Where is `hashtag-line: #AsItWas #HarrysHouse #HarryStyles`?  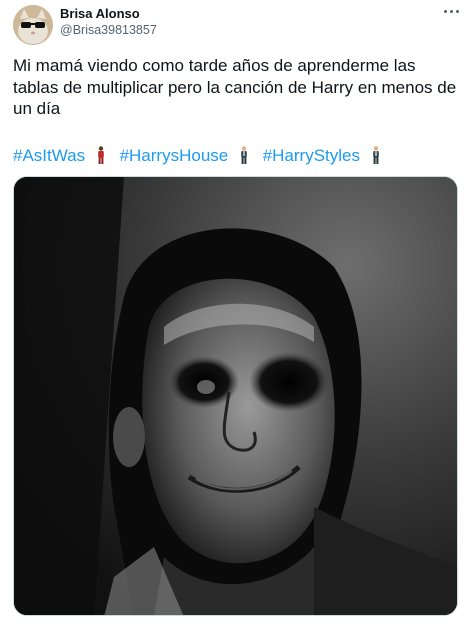
hashtag-line: #AsItWas #HarrysHouse #HarryStyles is located at coordinates (201, 156).